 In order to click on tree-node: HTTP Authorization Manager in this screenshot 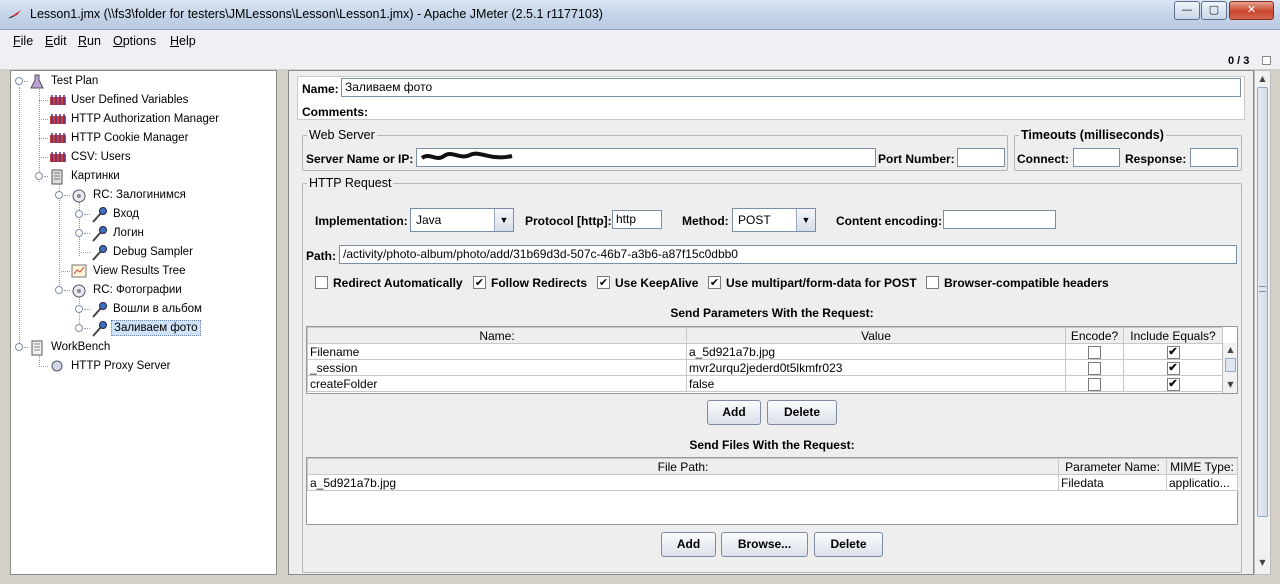, I will do `click(135, 119)`.